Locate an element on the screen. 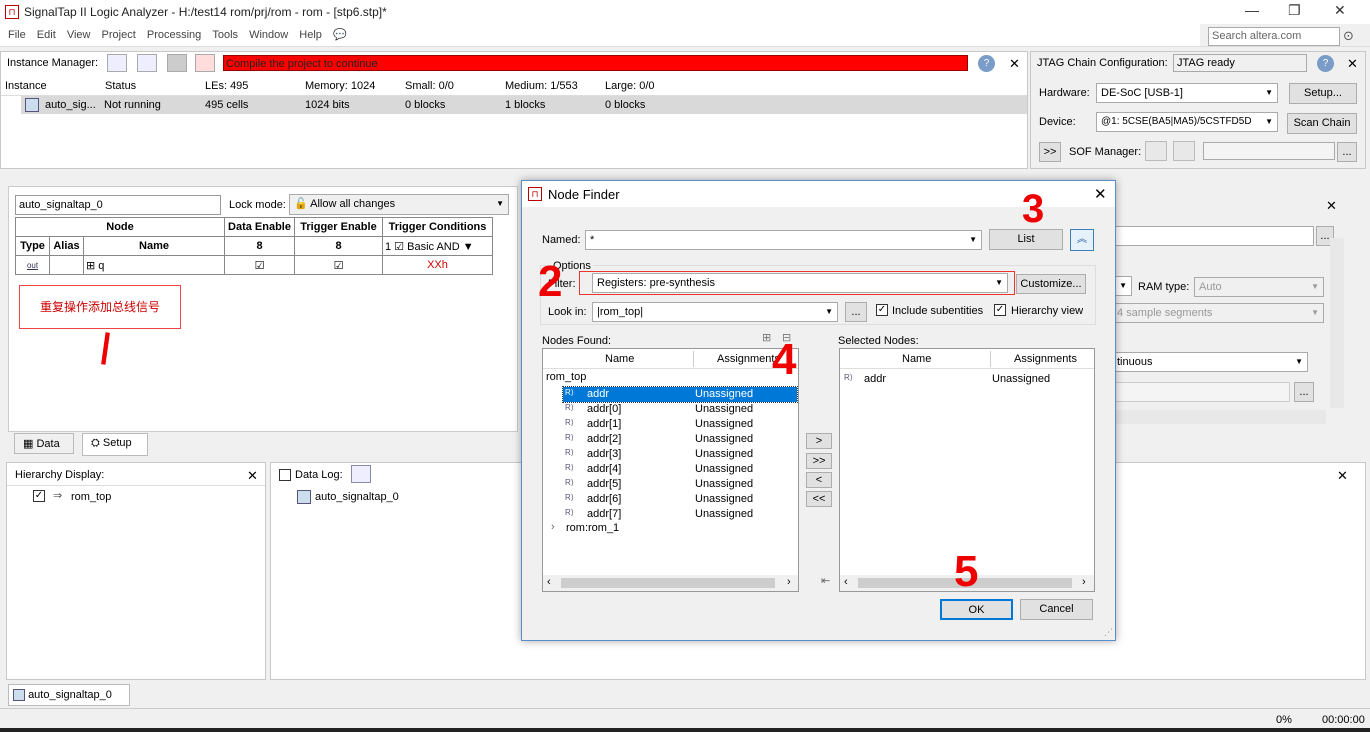 This screenshot has width=1370, height=732. remove-selected-button: < is located at coordinates (819, 480).